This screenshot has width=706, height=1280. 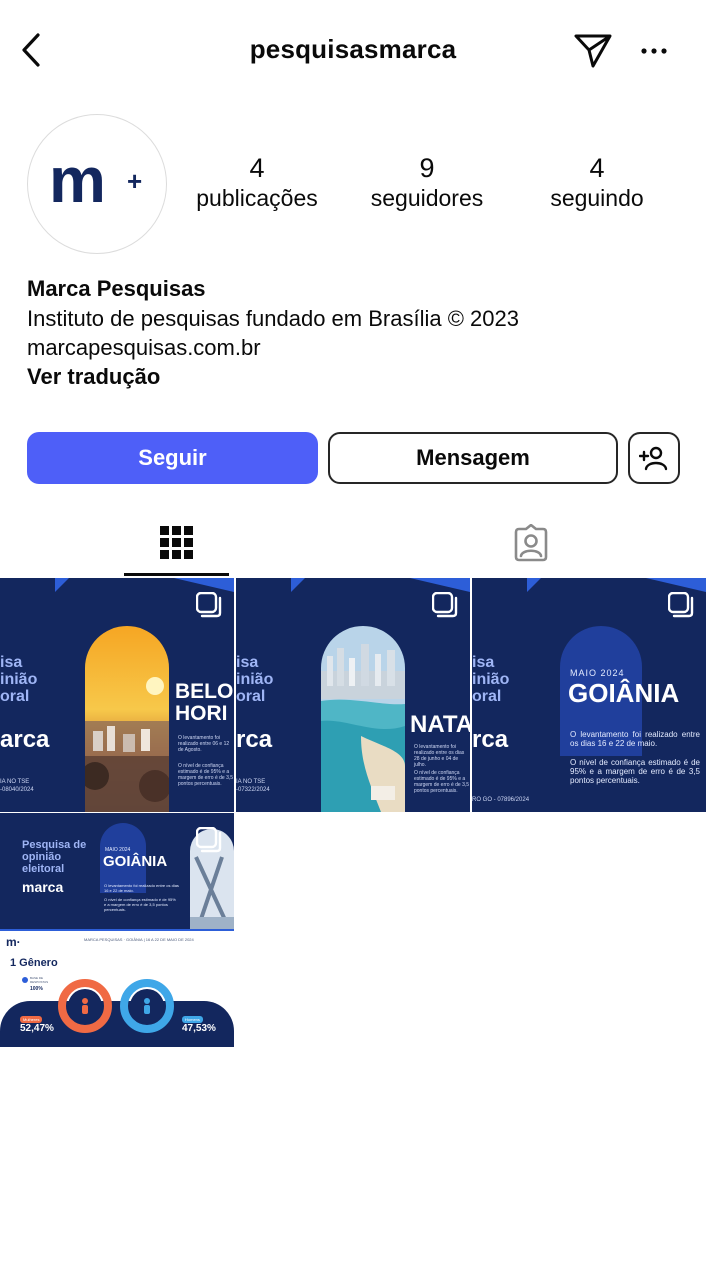 I want to click on stat-label: seguindo, so click(x=597, y=198).